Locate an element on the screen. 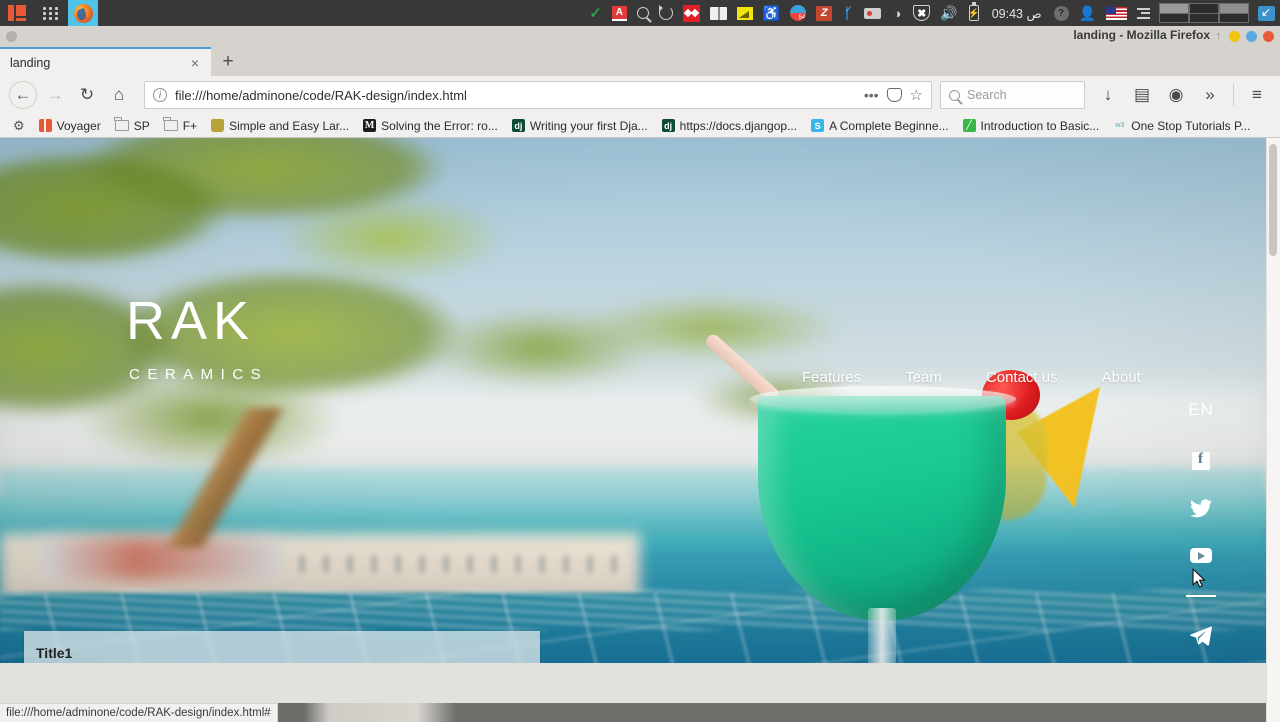  minimize-button is located at coordinates (1234, 36).